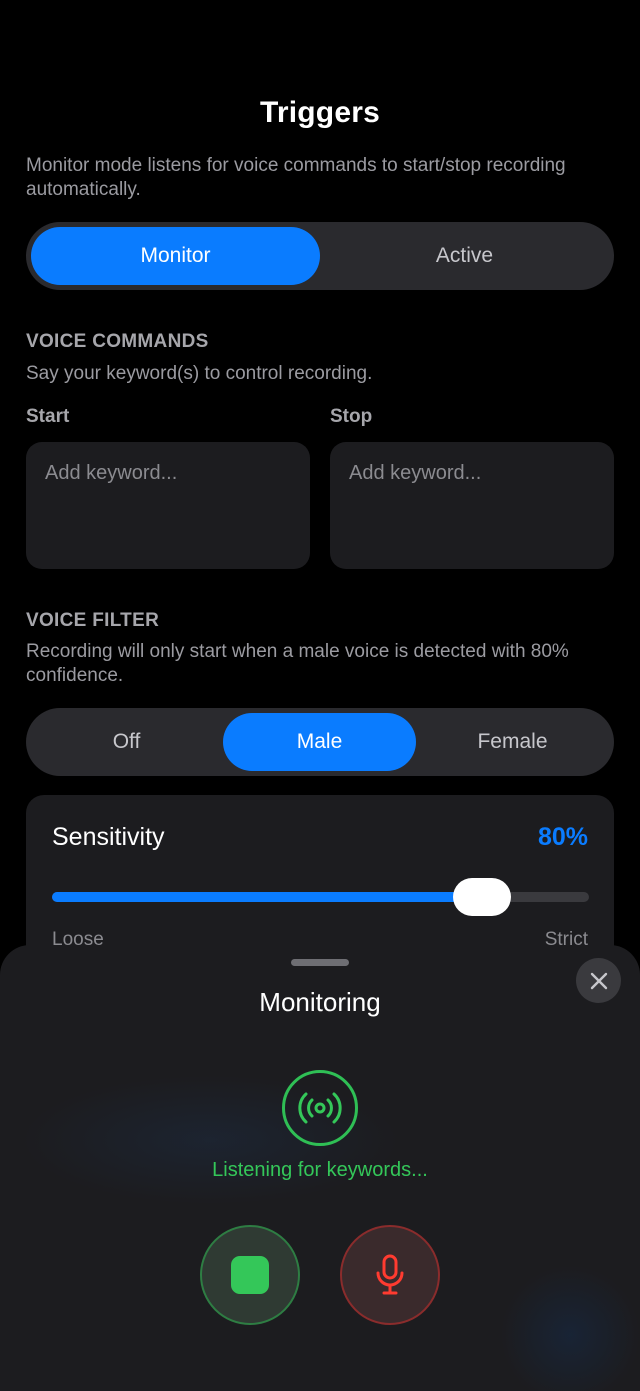 Image resolution: width=640 pixels, height=1391 pixels. What do you see at coordinates (93, 620) in the screenshot?
I see `voice-filter-heading: VOICE FILTER` at bounding box center [93, 620].